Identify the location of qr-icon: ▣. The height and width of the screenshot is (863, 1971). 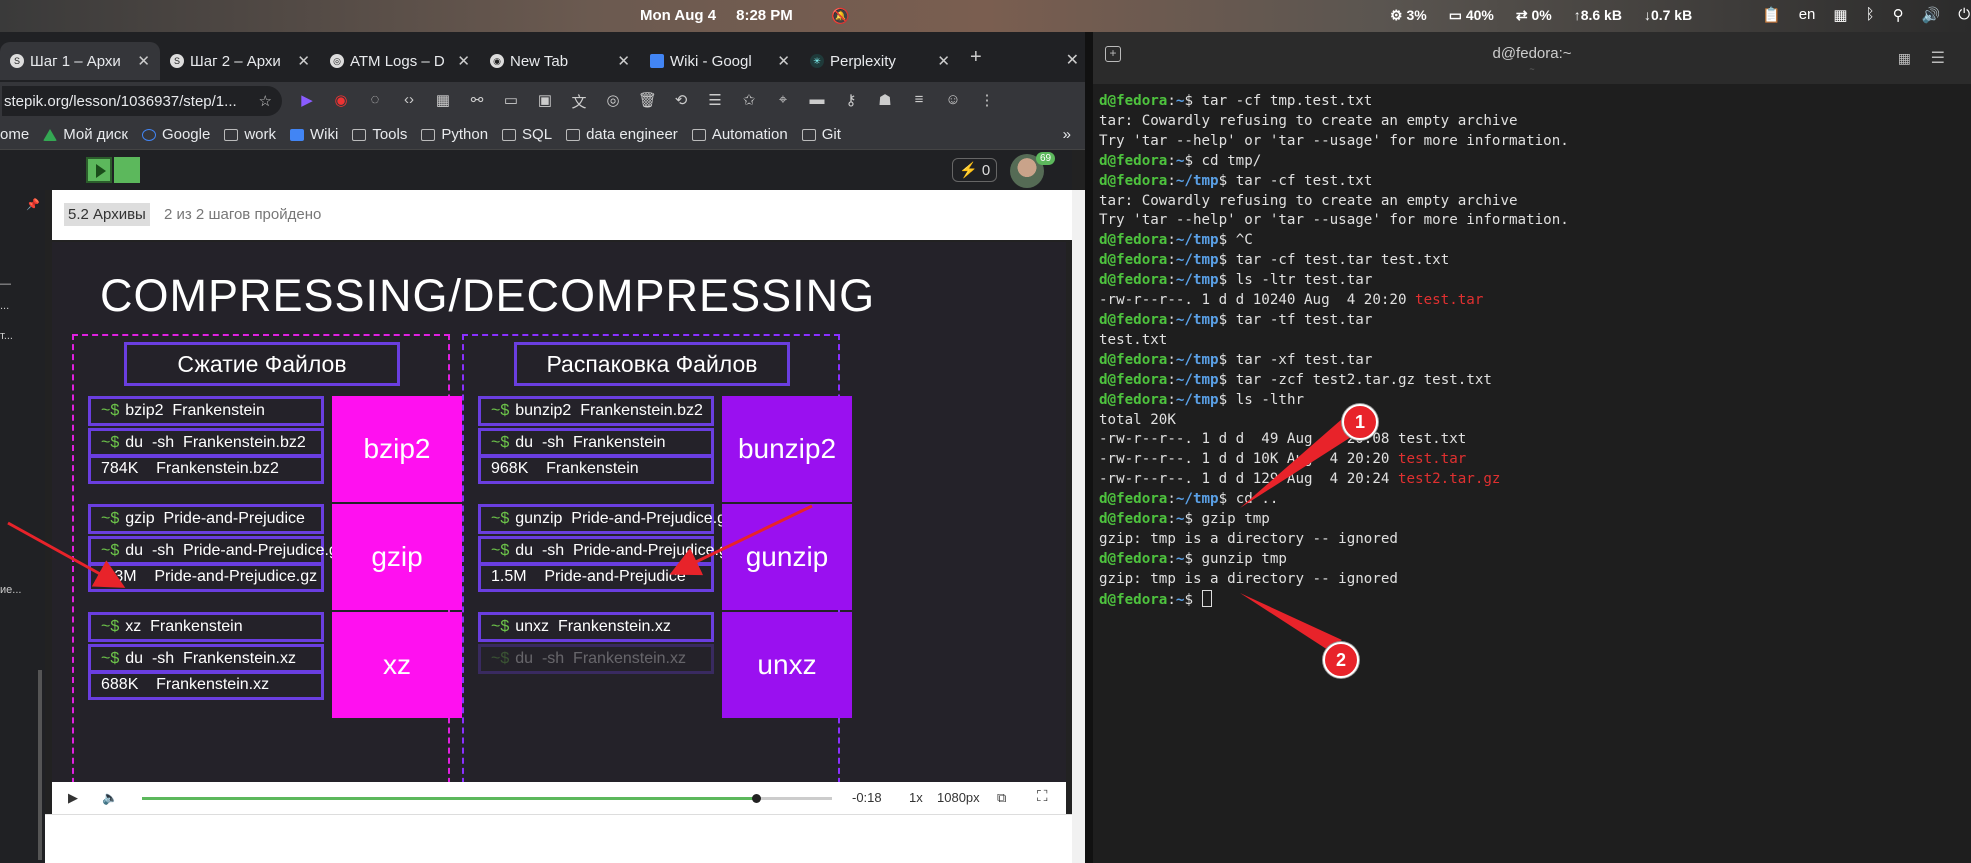
(545, 101).